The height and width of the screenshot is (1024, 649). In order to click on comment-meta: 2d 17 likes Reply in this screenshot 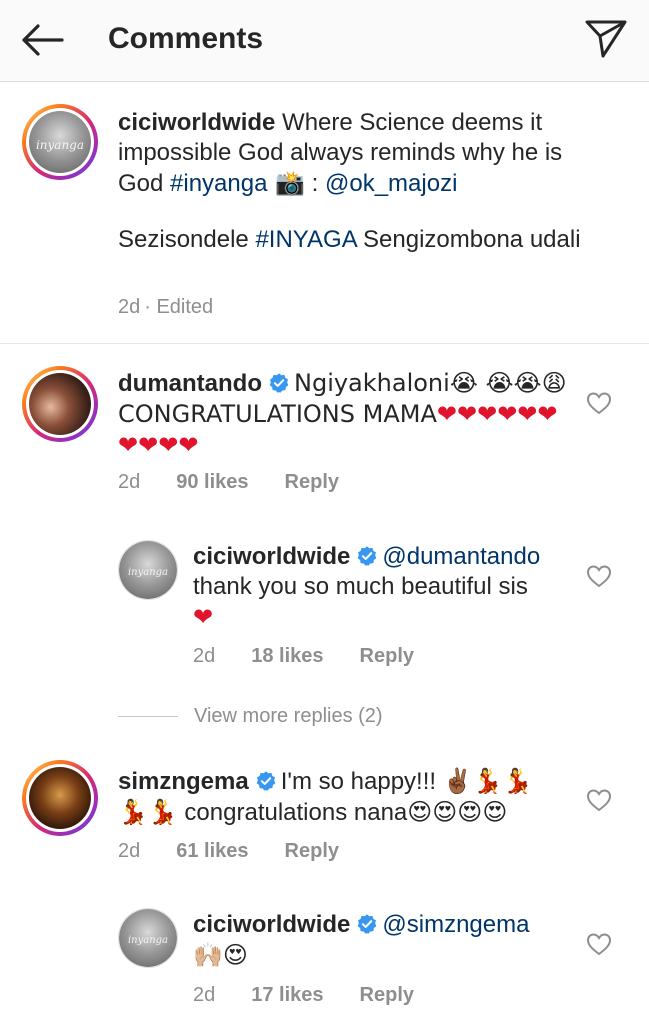, I will do `click(321, 995)`.